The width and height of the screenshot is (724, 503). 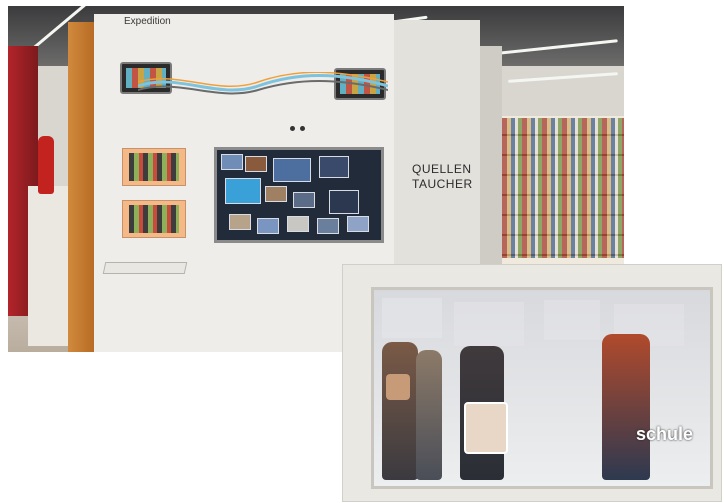 What do you see at coordinates (442, 169) in the screenshot?
I see `side-panel-word: QUELLEN` at bounding box center [442, 169].